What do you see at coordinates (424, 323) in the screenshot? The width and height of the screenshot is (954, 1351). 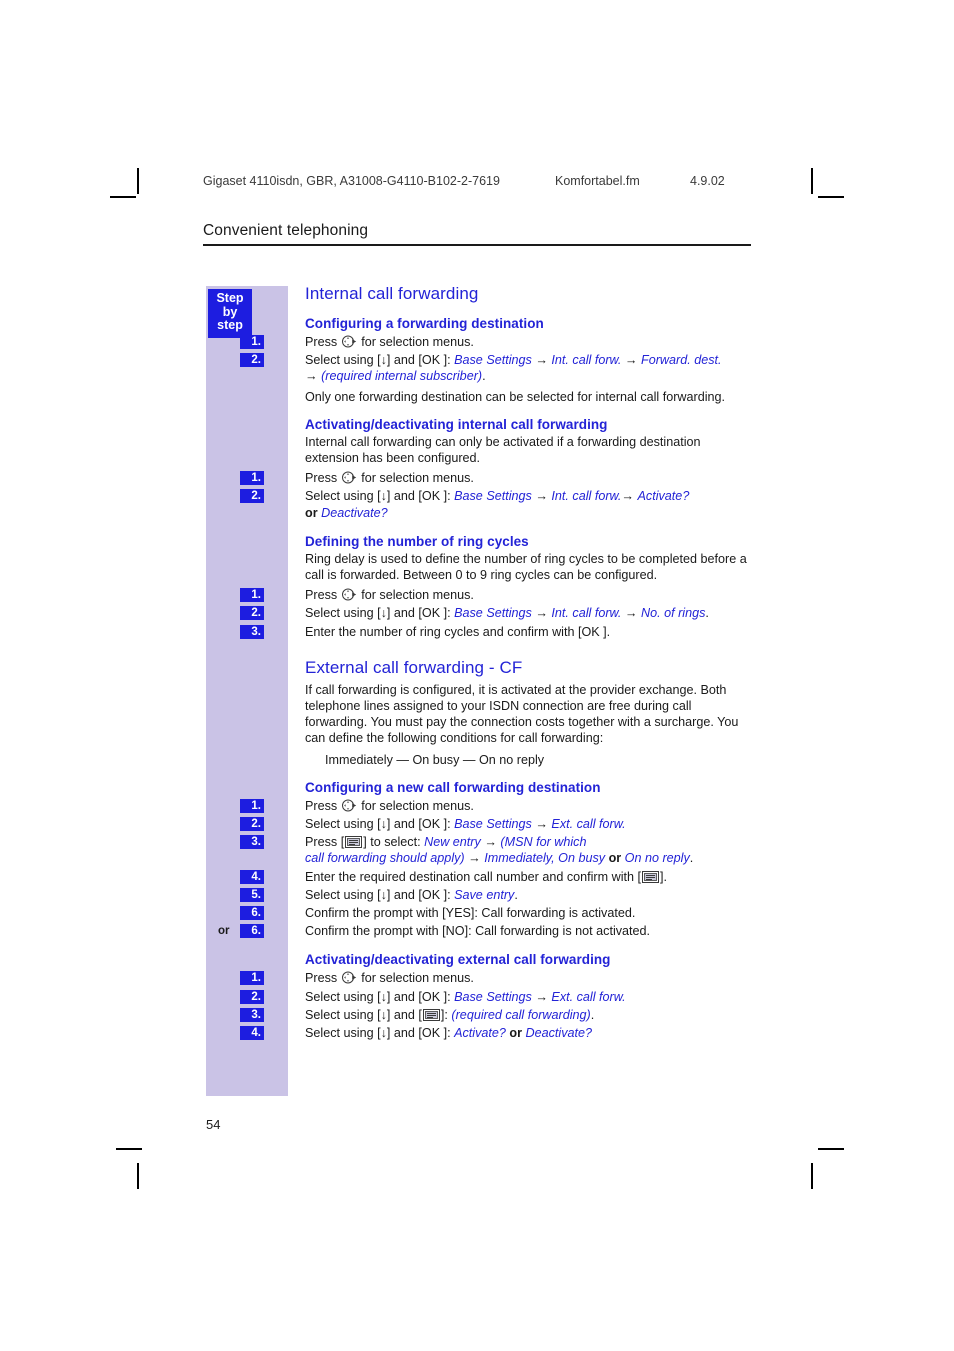 I see `subsection-heading-configuring-forwarding-destination: Configuring a forwarding destination` at bounding box center [424, 323].